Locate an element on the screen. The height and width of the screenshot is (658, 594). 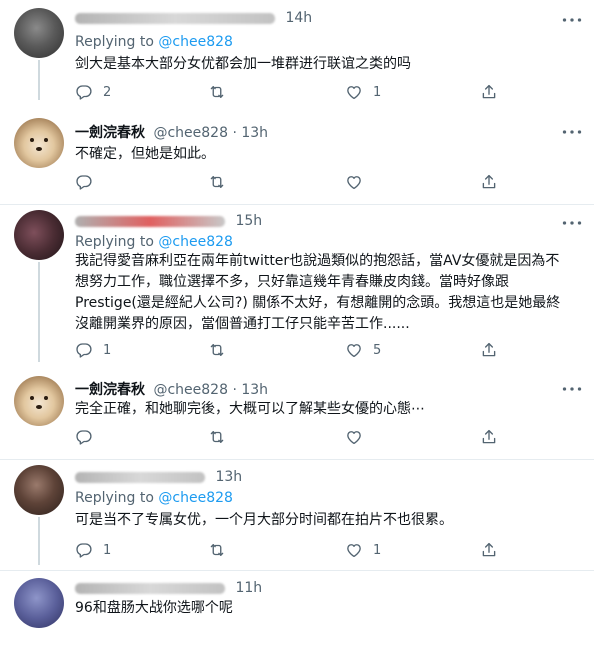
like-button: 5 is located at coordinates (363, 350).